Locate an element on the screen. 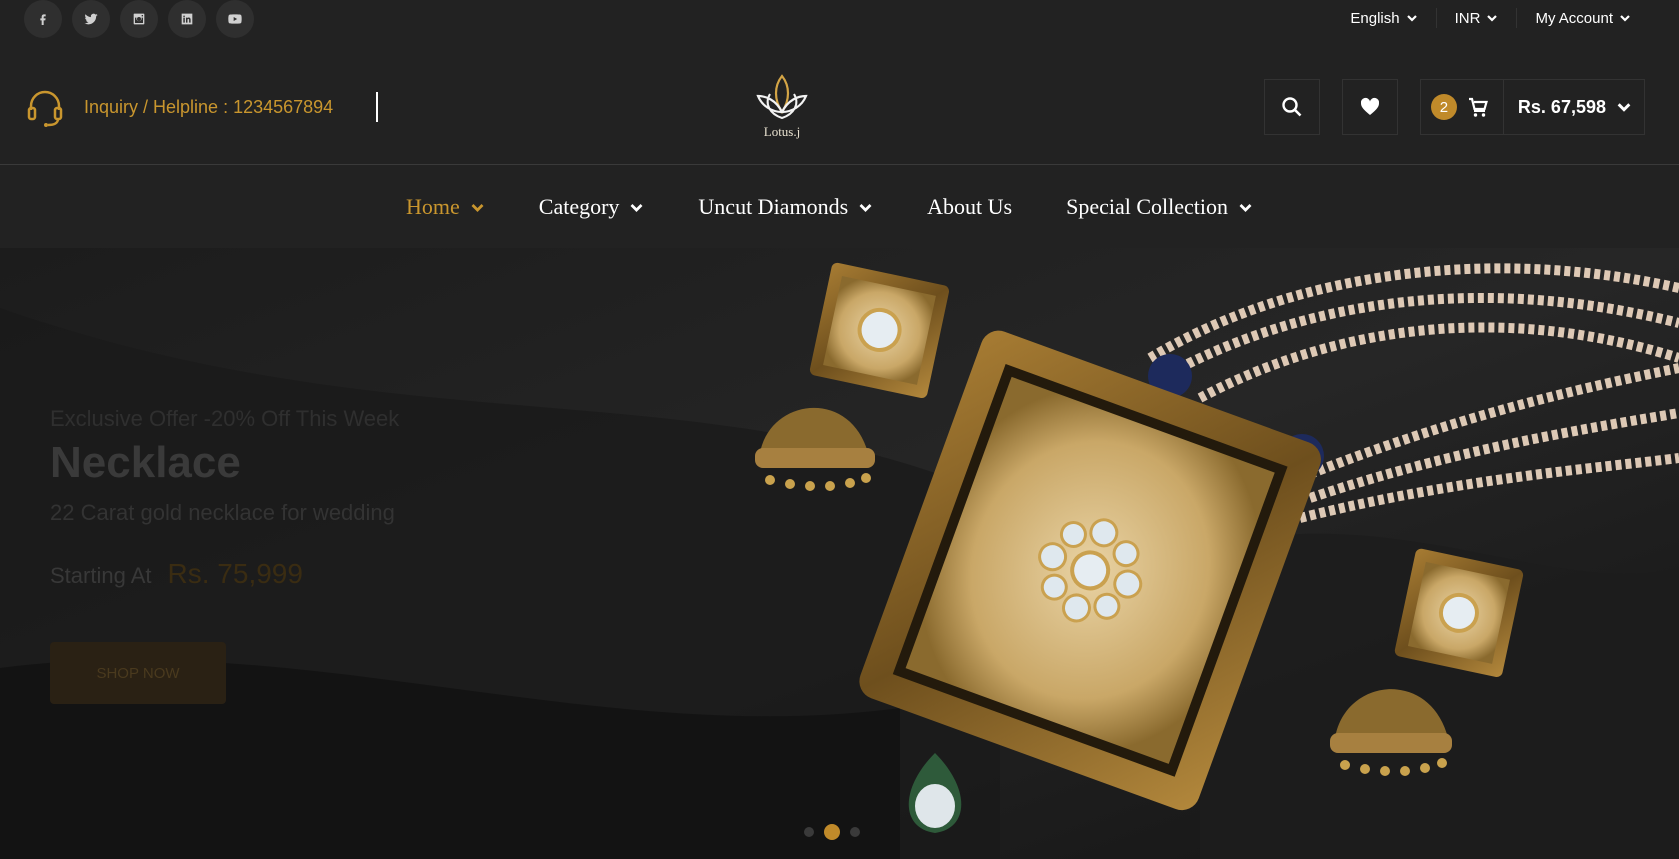 This screenshot has width=1679, height=859. nav-item-special-collection: Special Collection is located at coordinates (1159, 207).